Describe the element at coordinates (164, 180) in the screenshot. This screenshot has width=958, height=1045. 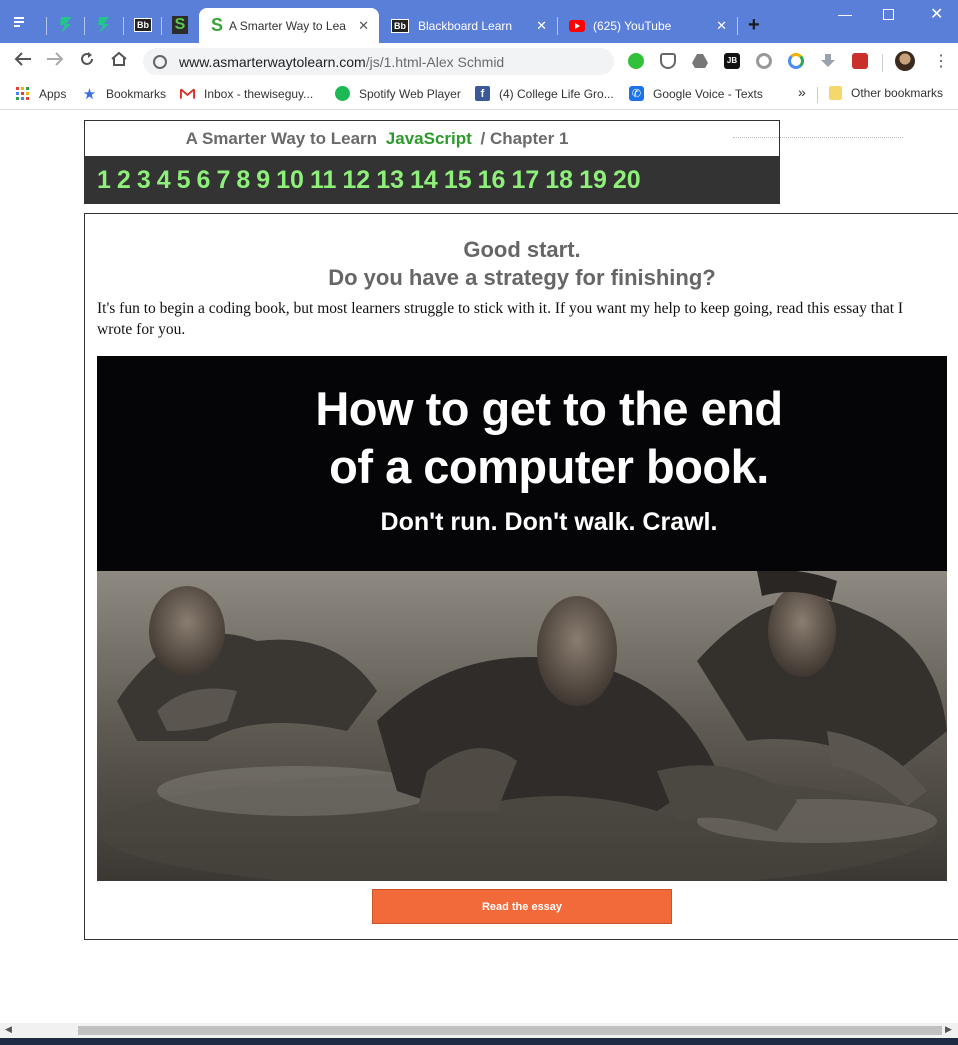
I see `chapter-link: 4` at that location.